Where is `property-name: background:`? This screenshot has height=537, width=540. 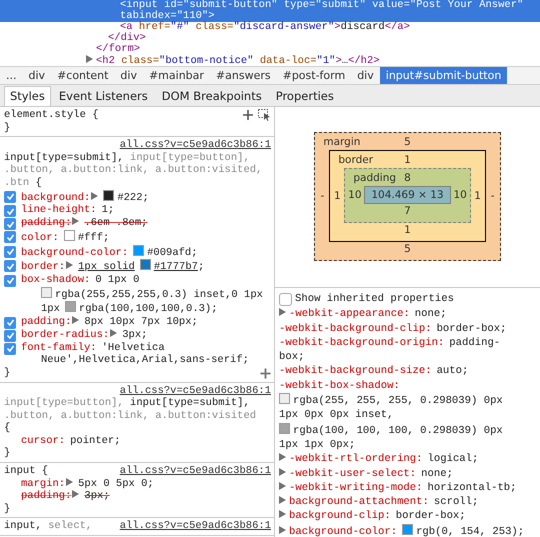
property-name: background: is located at coordinates (55, 198).